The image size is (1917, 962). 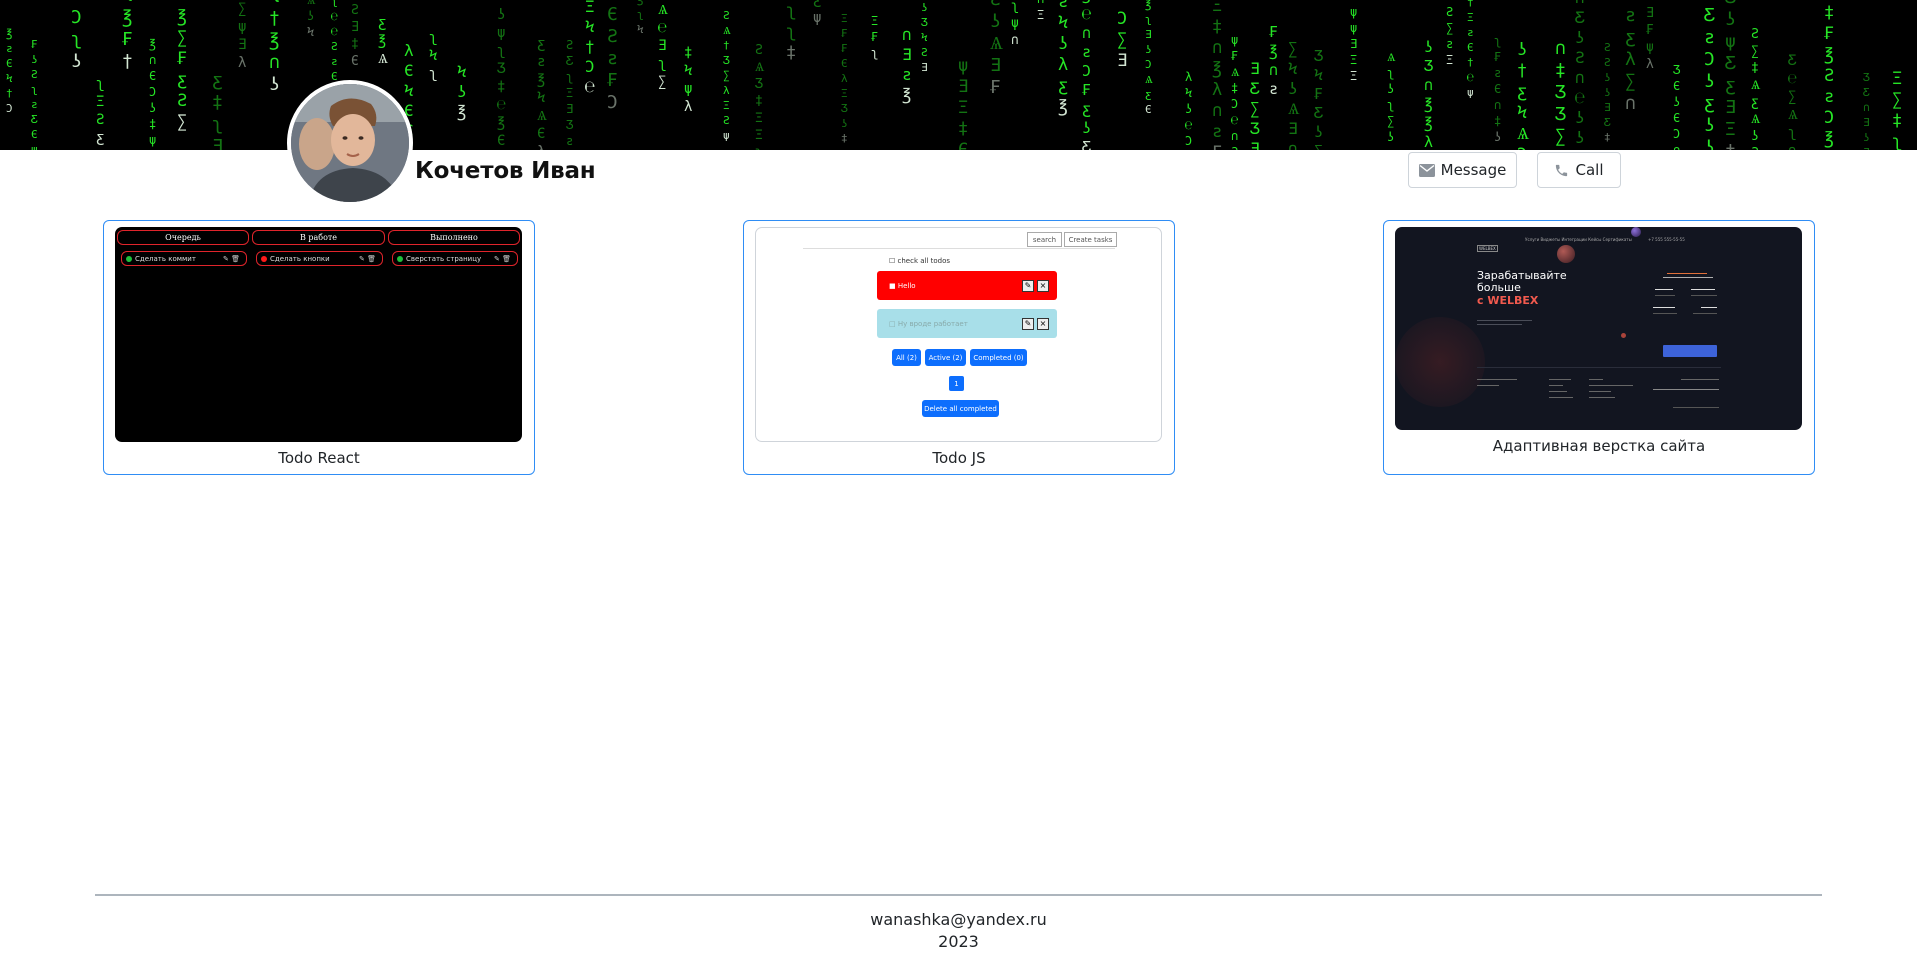 I want to click on welbex-hero-brand: с WELBEX, so click(x=1508, y=300).